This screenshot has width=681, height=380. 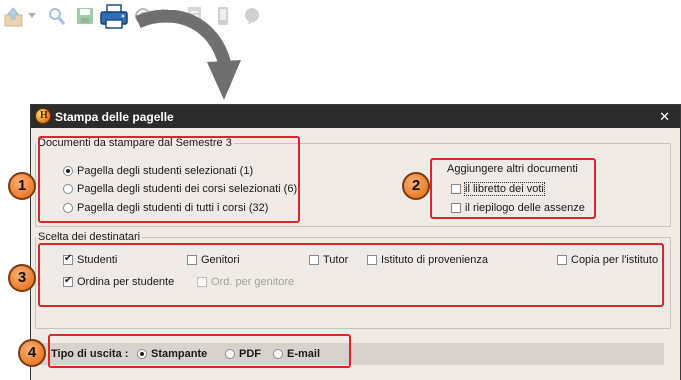 What do you see at coordinates (355, 116) in the screenshot?
I see `titlebar: H Stampa delle pagelle ✕` at bounding box center [355, 116].